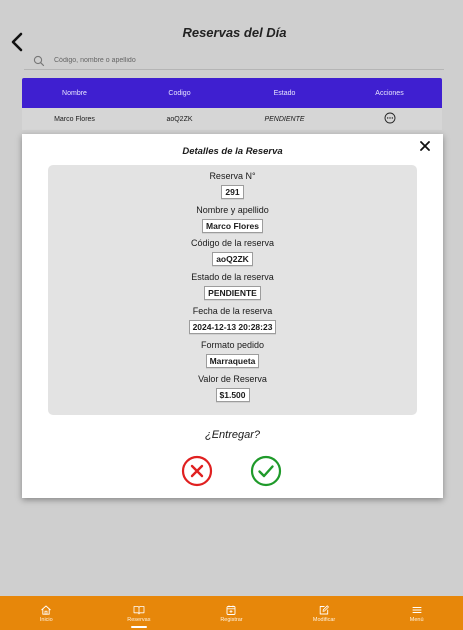  What do you see at coordinates (232, 151) in the screenshot?
I see `modal-title: Detalles de la Reserva` at bounding box center [232, 151].